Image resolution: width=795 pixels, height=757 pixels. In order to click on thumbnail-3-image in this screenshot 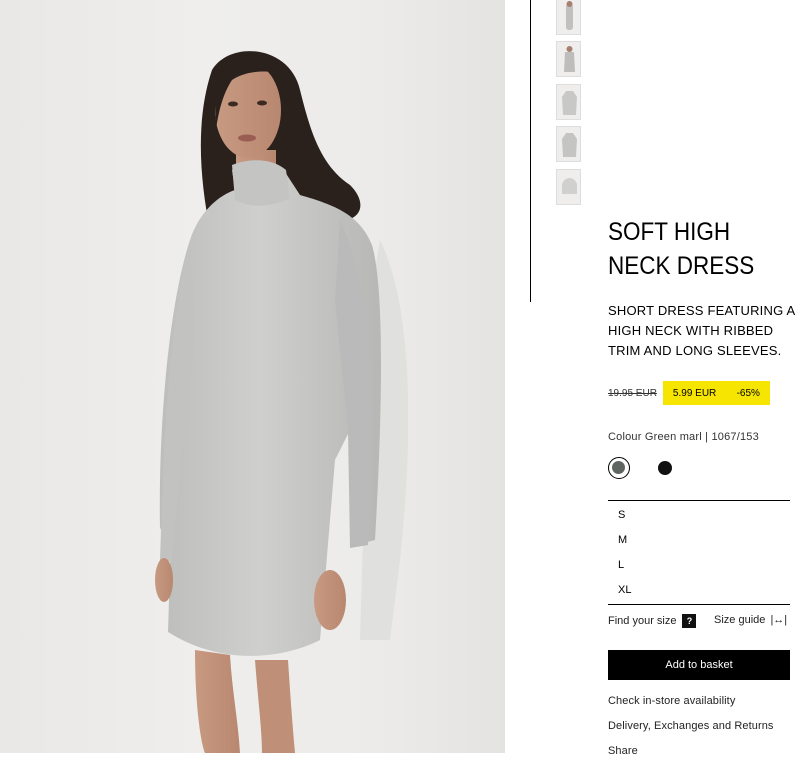, I will do `click(569, 103)`.